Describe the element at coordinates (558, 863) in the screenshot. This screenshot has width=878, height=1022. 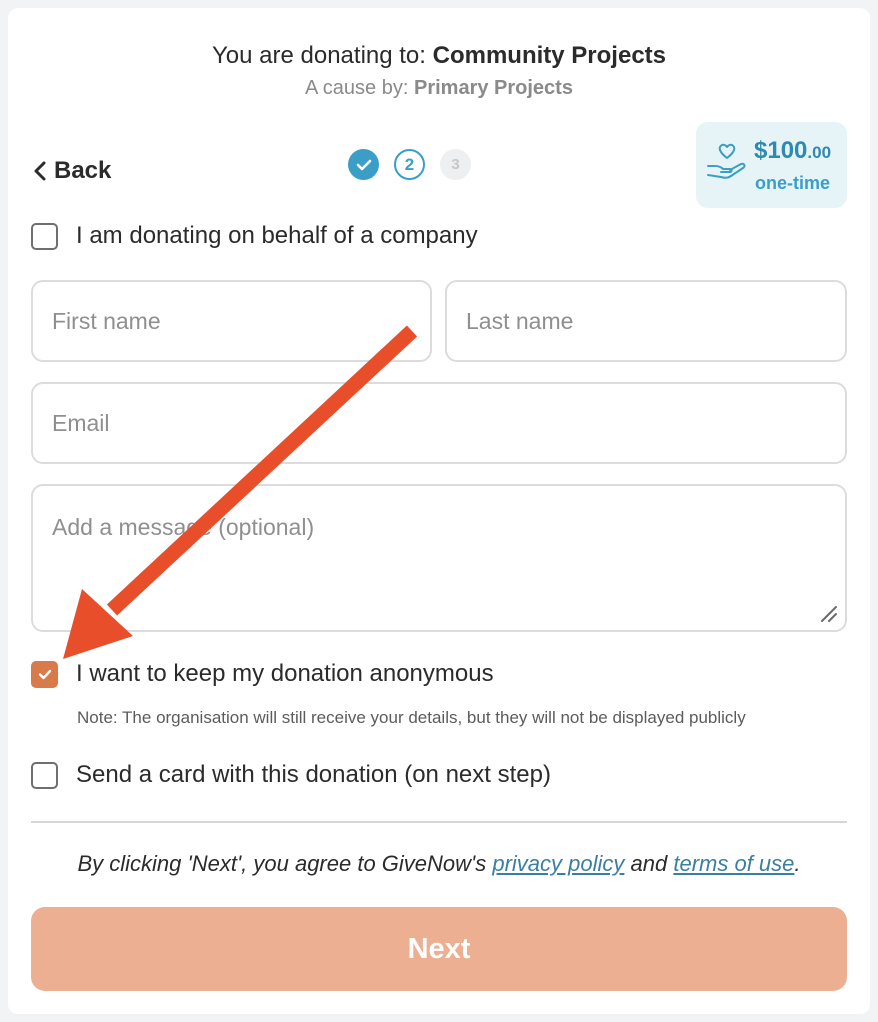
I see `privacy-policy-link: privacy policy` at that location.